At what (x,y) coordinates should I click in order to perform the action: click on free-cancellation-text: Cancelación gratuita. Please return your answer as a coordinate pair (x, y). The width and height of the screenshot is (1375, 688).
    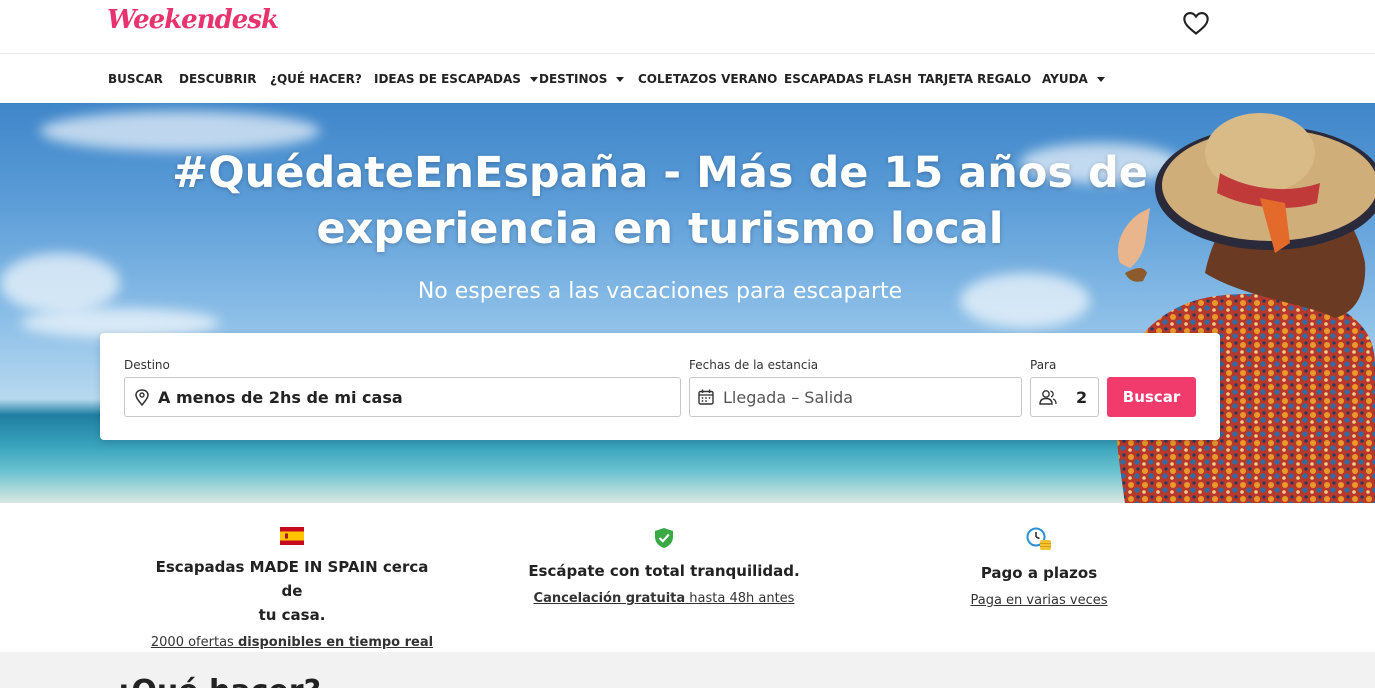
    Looking at the image, I should click on (610, 598).